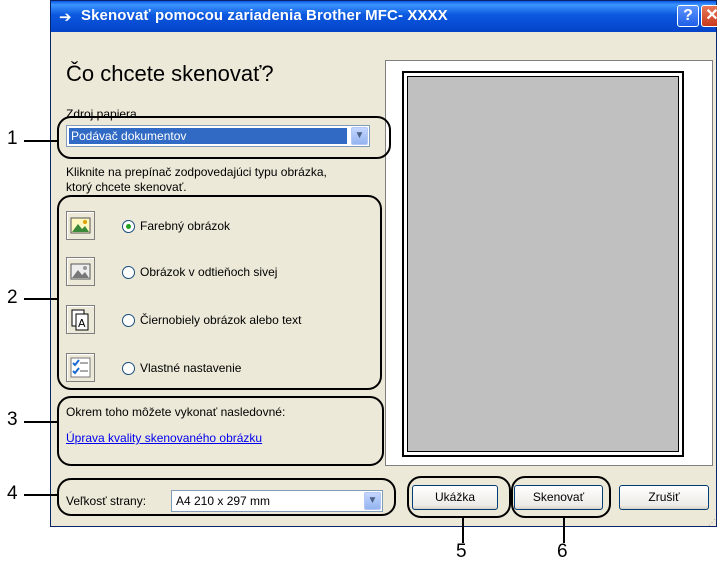 The height and width of the screenshot is (563, 717). Describe the element at coordinates (688, 16) in the screenshot. I see `help-button: ?` at that location.